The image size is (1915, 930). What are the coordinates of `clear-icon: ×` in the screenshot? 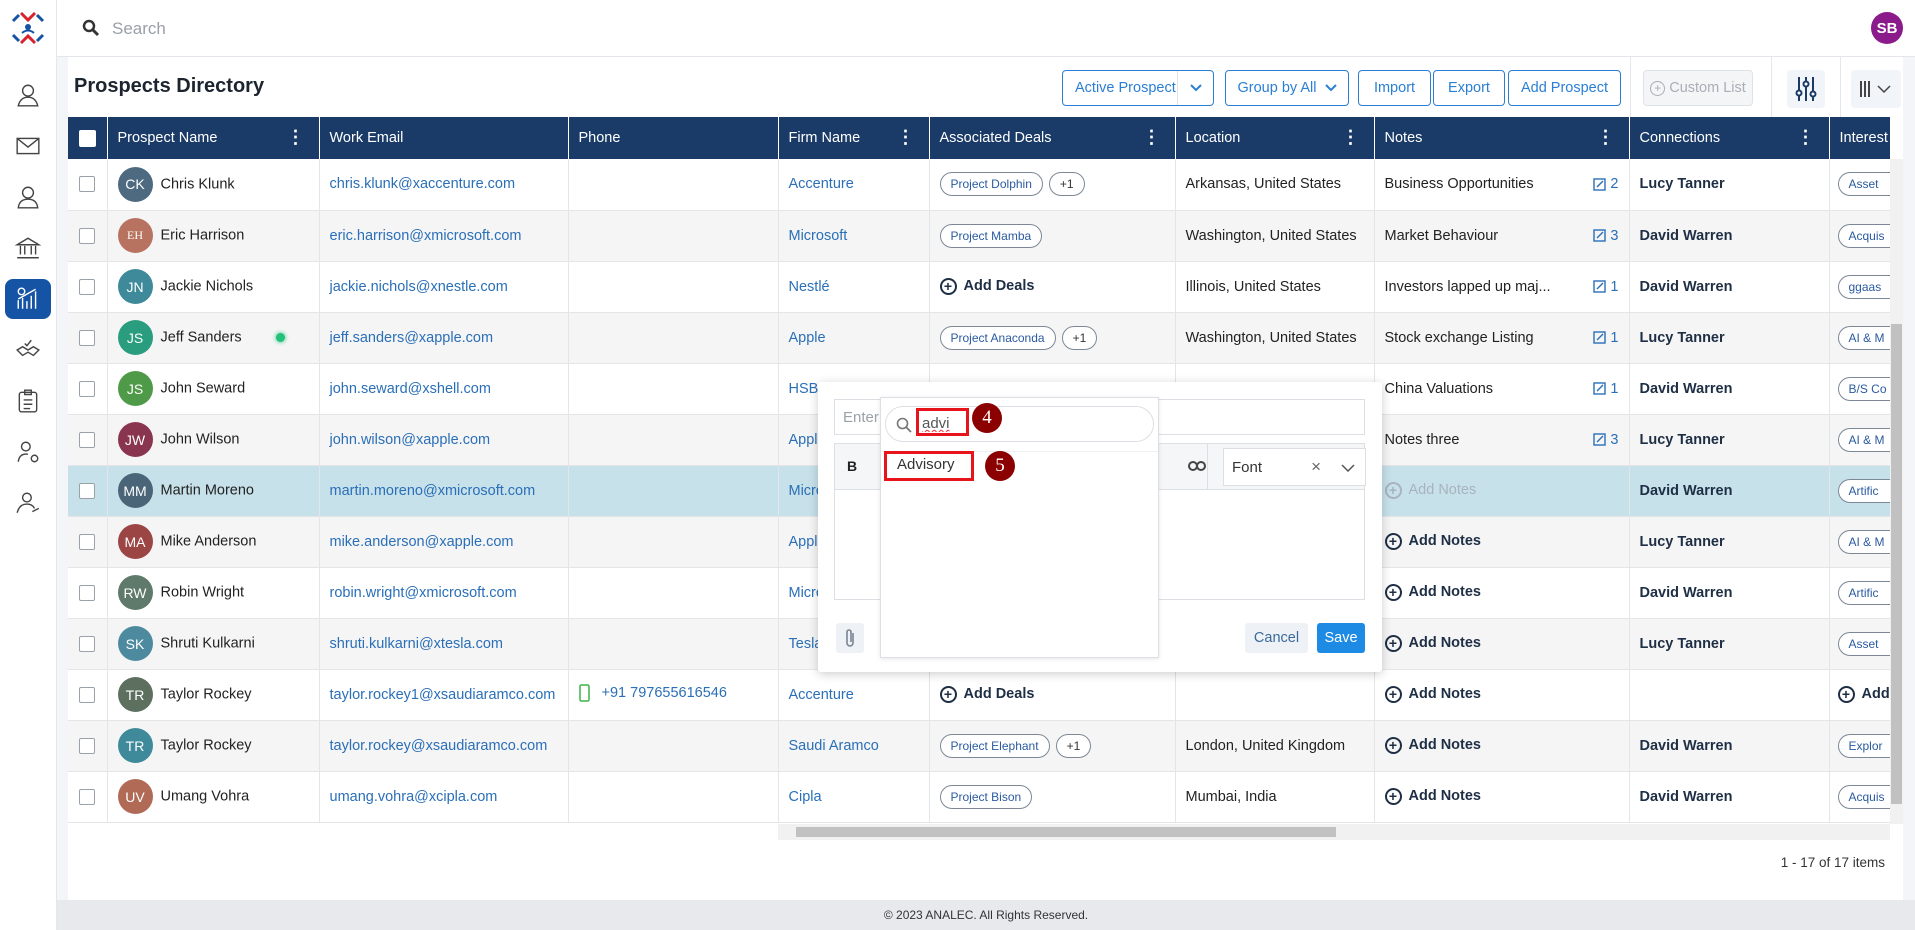 It's located at (1316, 467).